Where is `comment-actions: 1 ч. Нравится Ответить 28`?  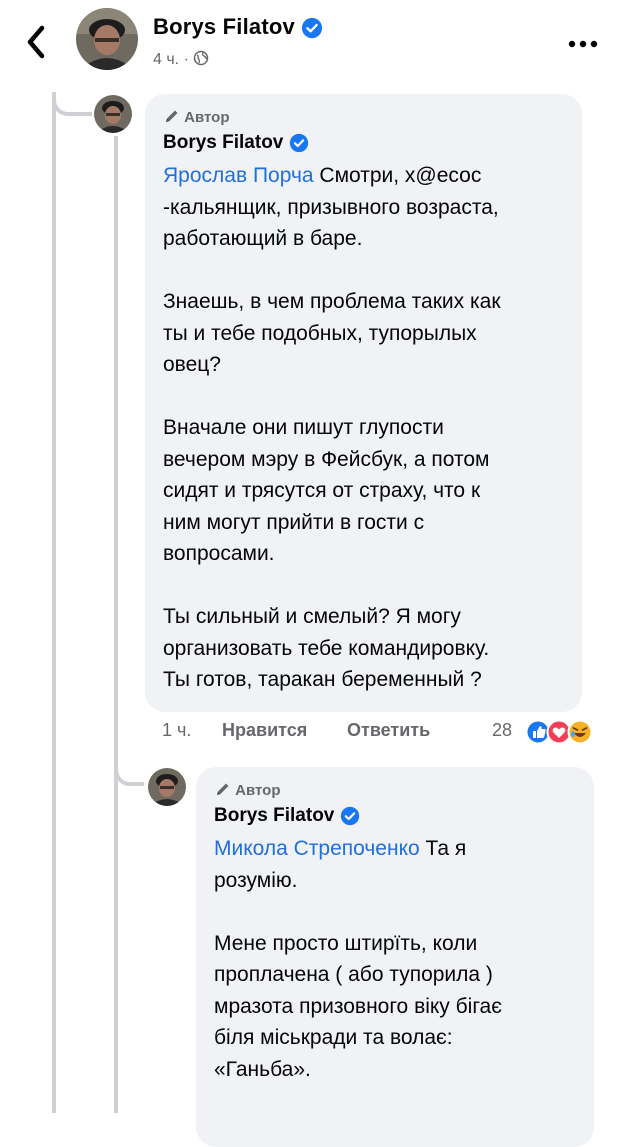
comment-actions: 1 ч. Нравится Ответить 28 is located at coordinates (383, 732).